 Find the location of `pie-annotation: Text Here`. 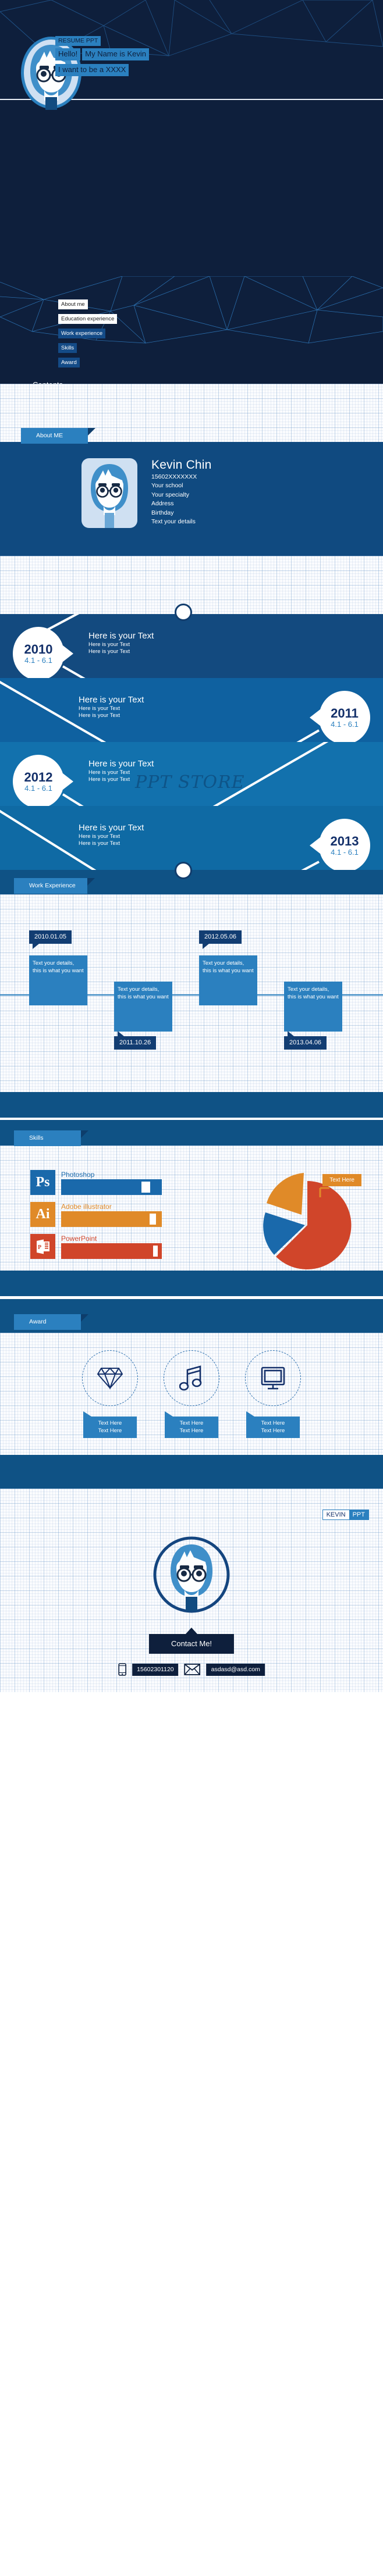

pie-annotation: Text Here is located at coordinates (342, 1180).